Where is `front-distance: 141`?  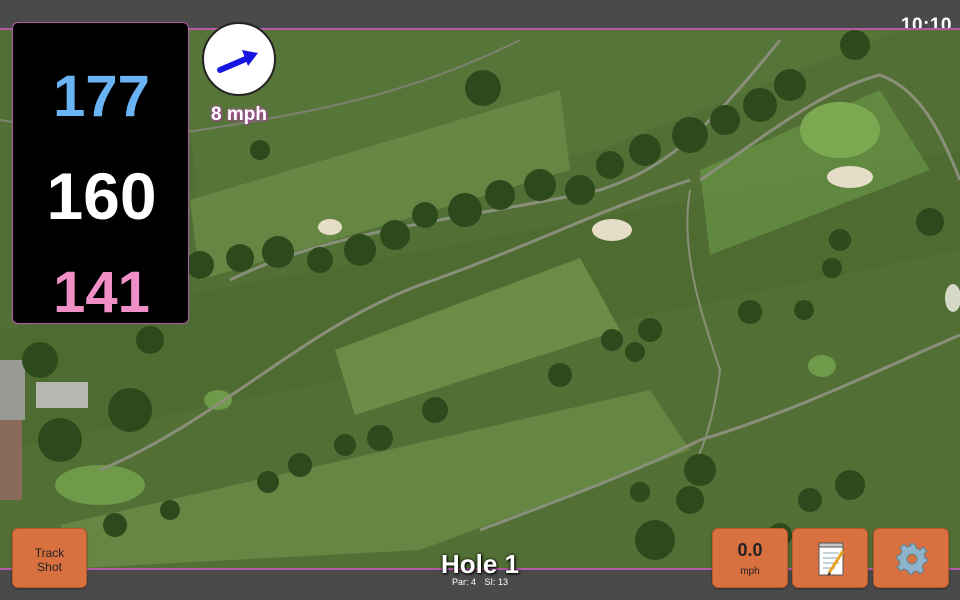
front-distance: 141 is located at coordinates (101, 292).